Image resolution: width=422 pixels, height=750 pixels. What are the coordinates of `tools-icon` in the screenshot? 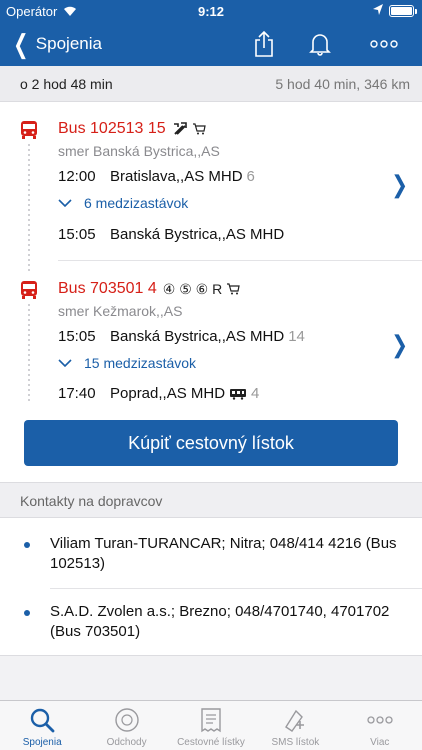 It's located at (180, 128).